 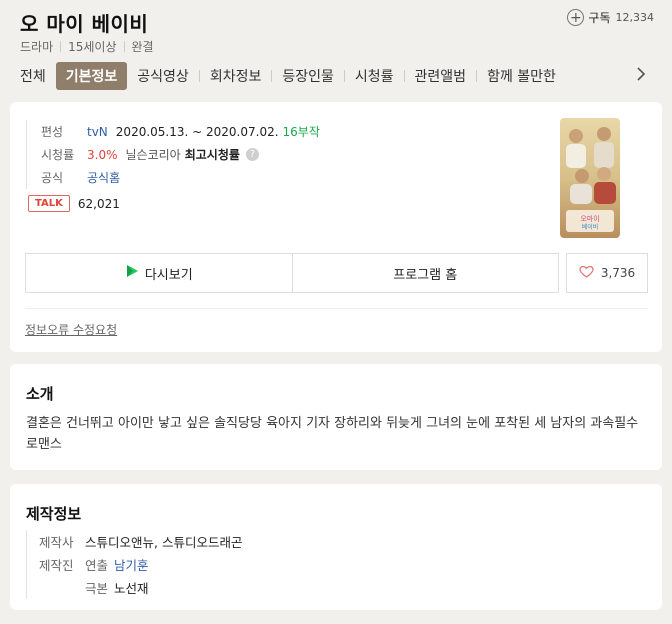 What do you see at coordinates (336, 308) in the screenshot?
I see `divider` at bounding box center [336, 308].